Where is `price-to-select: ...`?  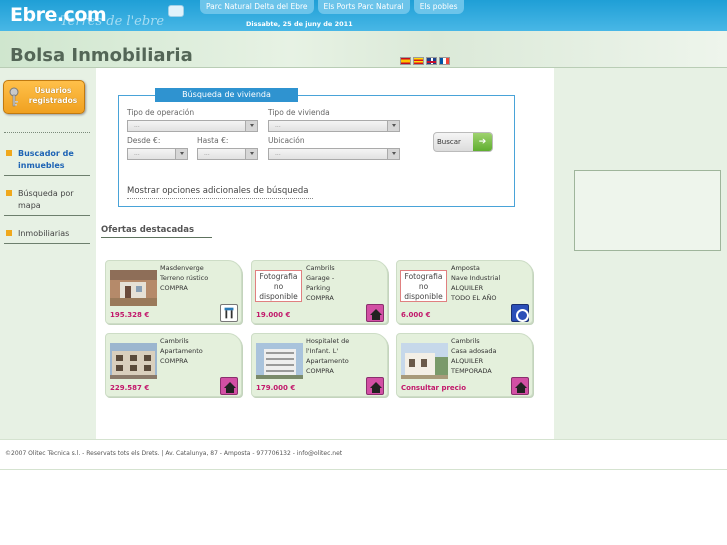 price-to-select: ... is located at coordinates (227, 154).